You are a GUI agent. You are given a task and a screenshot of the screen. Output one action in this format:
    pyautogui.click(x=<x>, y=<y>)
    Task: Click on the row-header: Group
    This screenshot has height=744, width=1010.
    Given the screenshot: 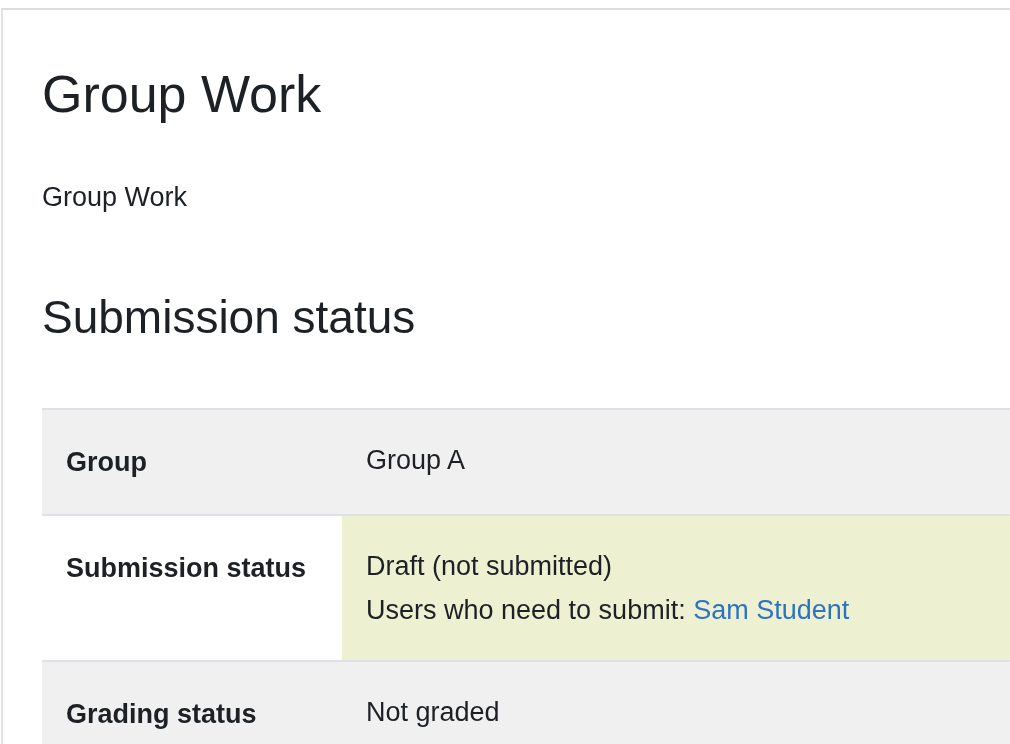 What is the action you would take?
    pyautogui.click(x=106, y=462)
    